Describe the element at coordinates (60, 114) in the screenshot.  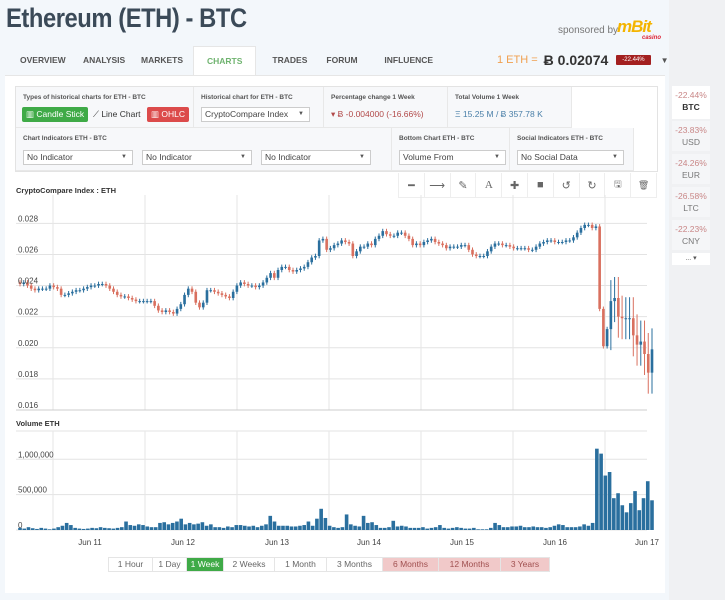
I see `candle-stick-label: Candle Stick` at that location.